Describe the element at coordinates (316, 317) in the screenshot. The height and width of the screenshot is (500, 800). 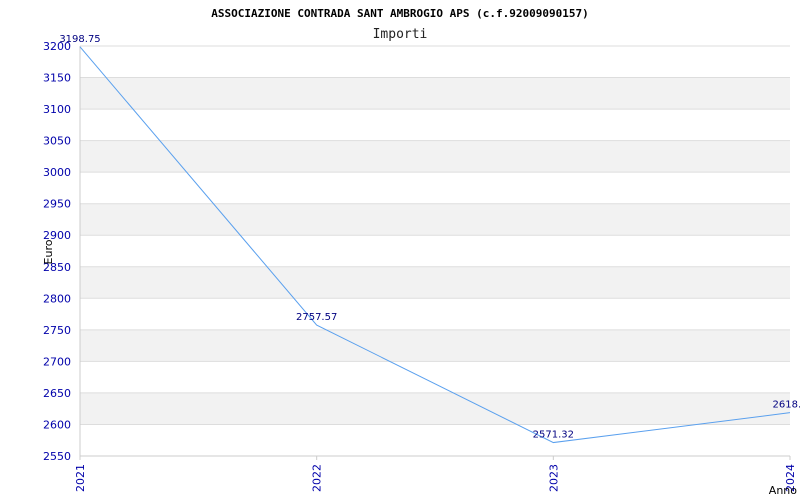
I see `data-label: 2757.57` at that location.